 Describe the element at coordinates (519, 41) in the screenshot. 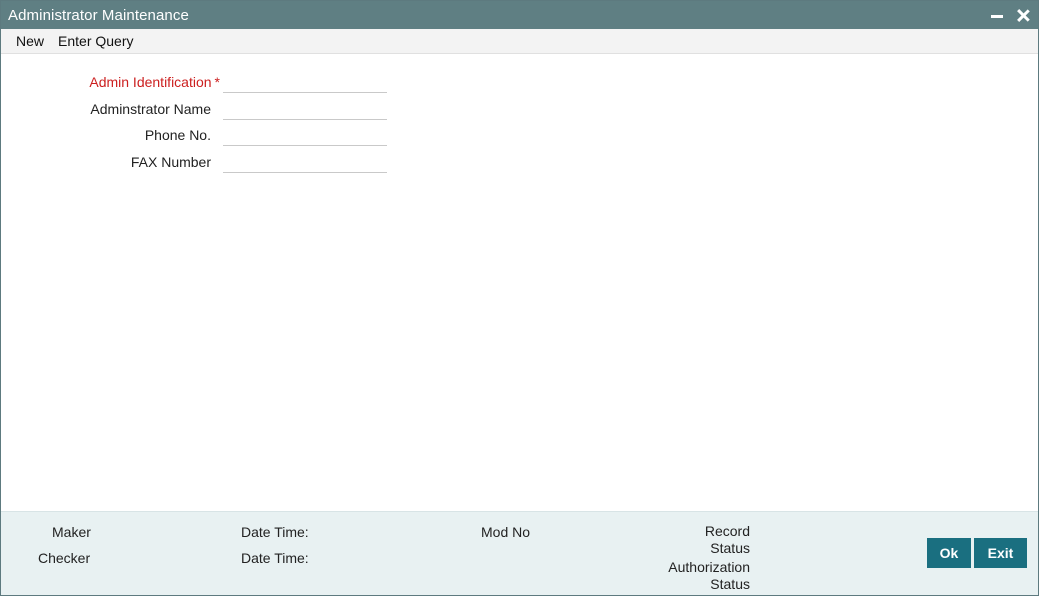

I see `menu-bar: New Enter Query` at that location.